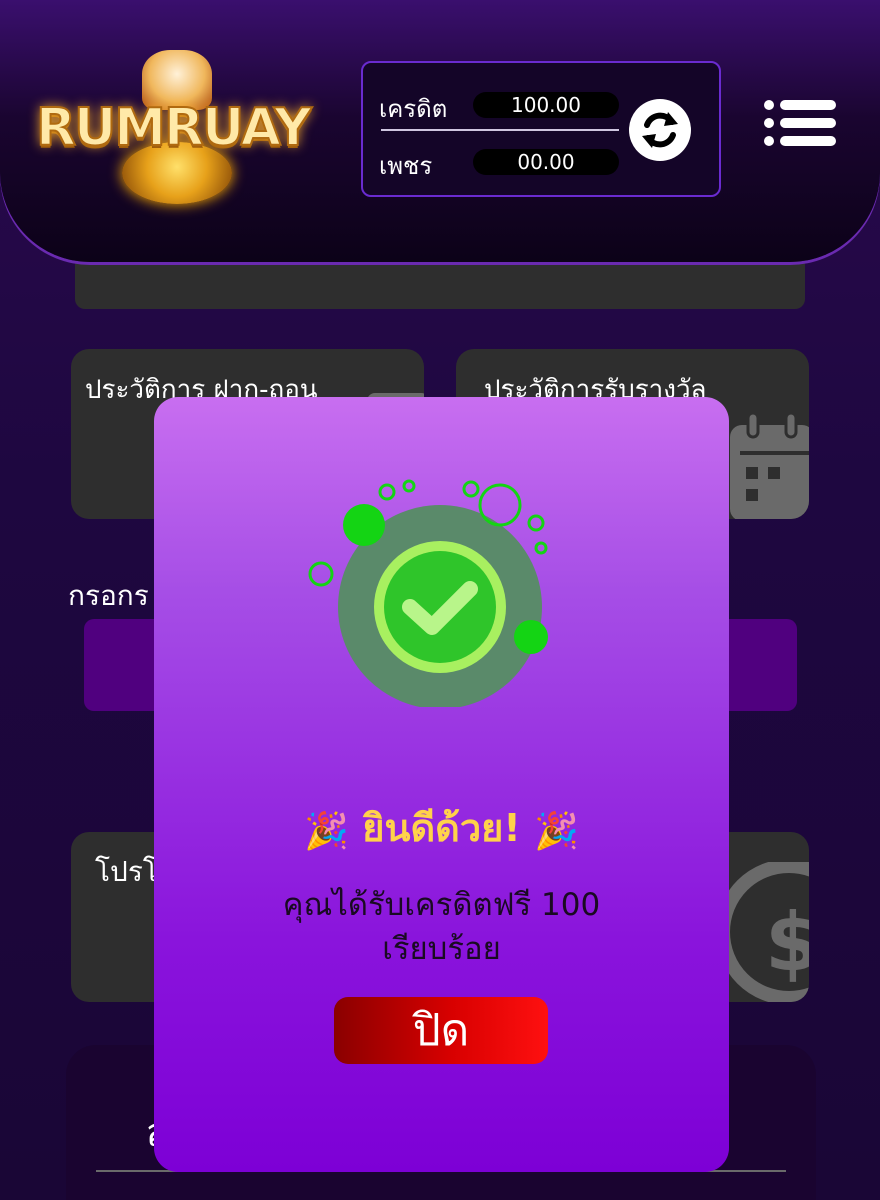 The width and height of the screenshot is (880, 1200). I want to click on congrats-text: ยินดีด้วย!, so click(441, 828).